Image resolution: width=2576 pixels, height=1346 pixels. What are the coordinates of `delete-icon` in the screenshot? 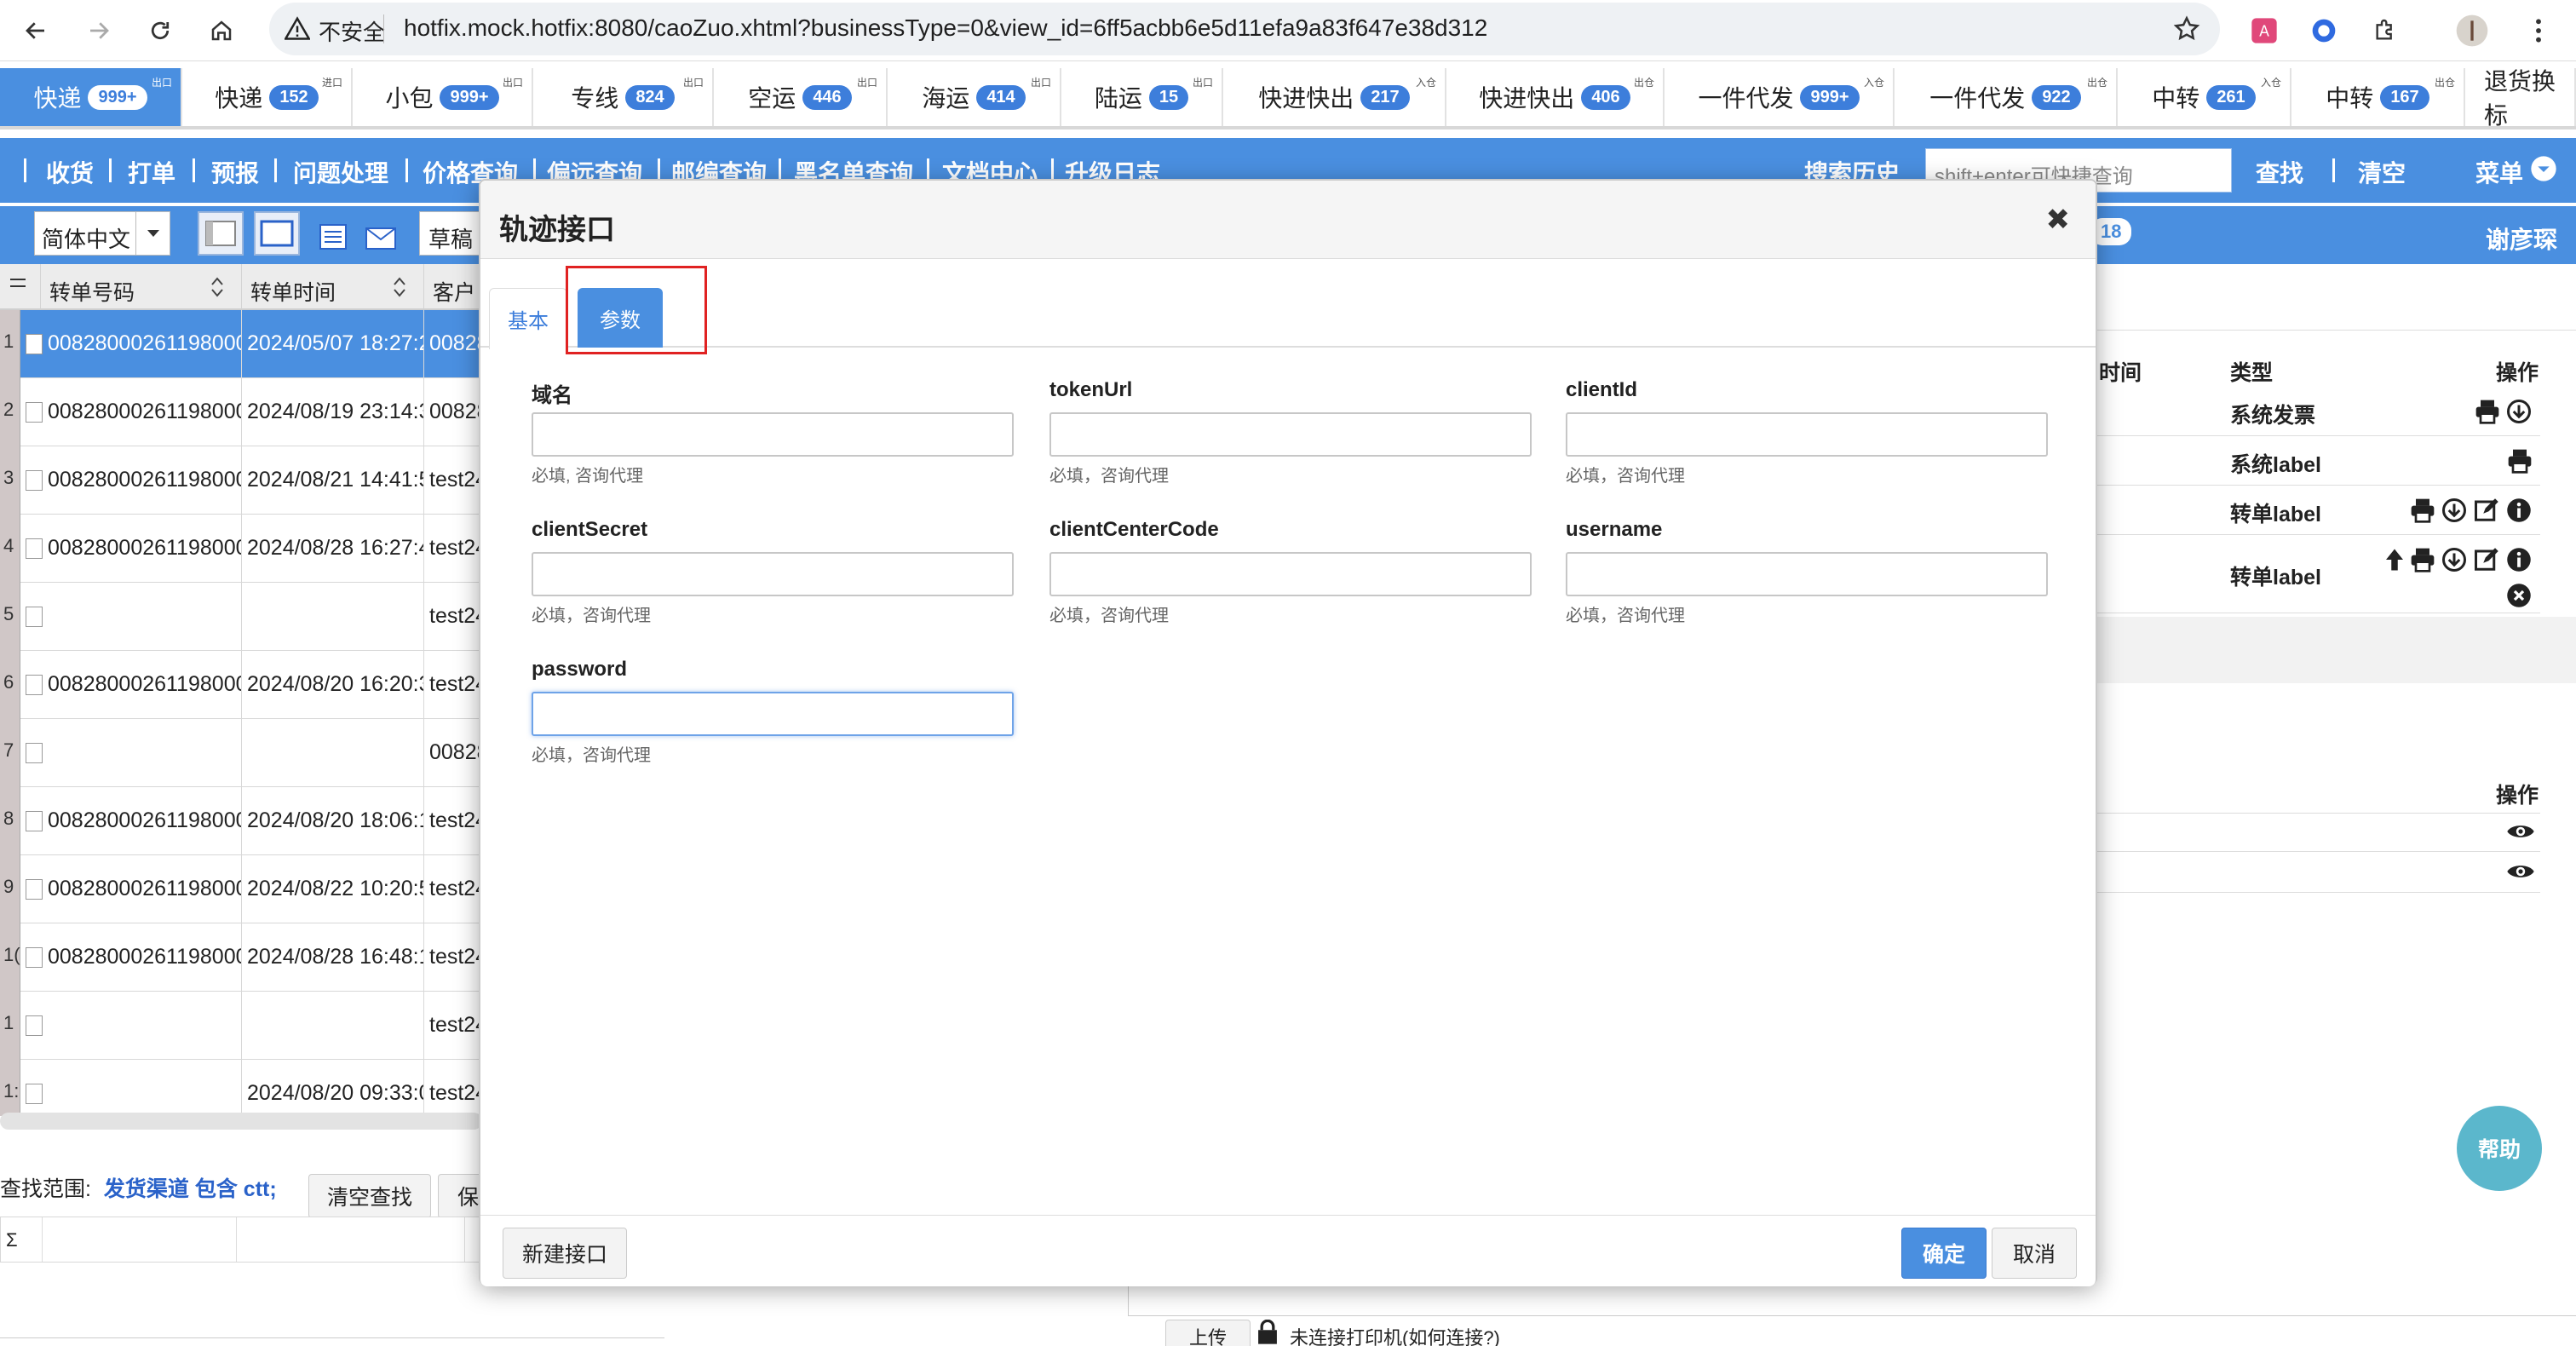 It's located at (2519, 595).